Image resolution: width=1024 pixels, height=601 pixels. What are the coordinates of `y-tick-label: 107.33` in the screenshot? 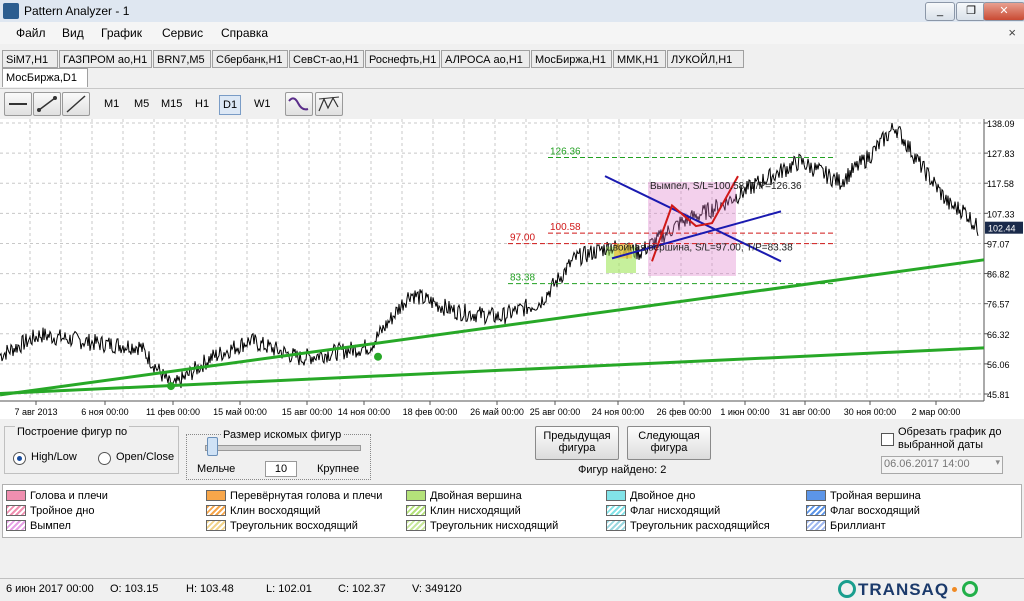 It's located at (1001, 214).